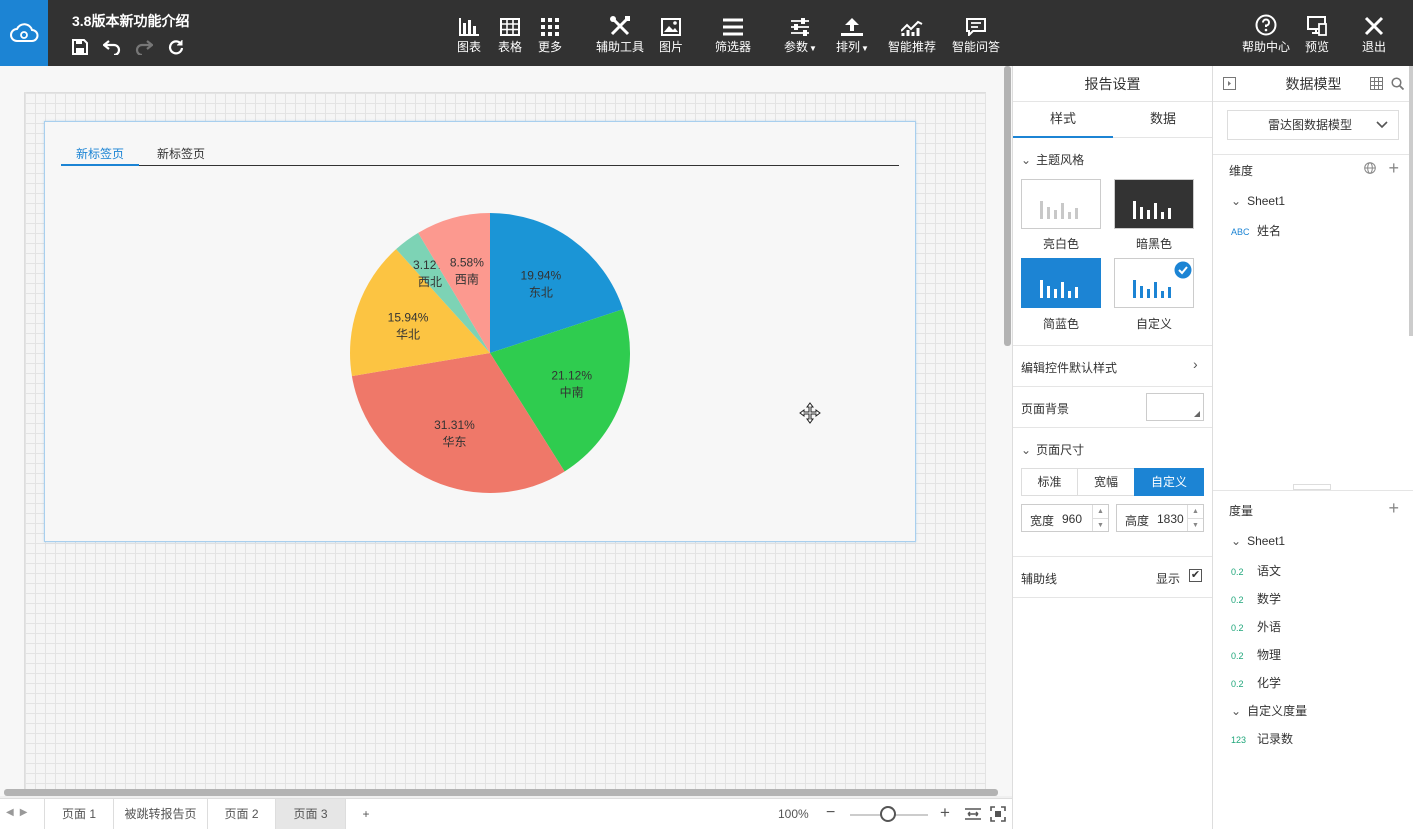 The image size is (1413, 829). Describe the element at coordinates (242, 814) in the screenshot. I see `page-tab-2: 页面 2` at that location.